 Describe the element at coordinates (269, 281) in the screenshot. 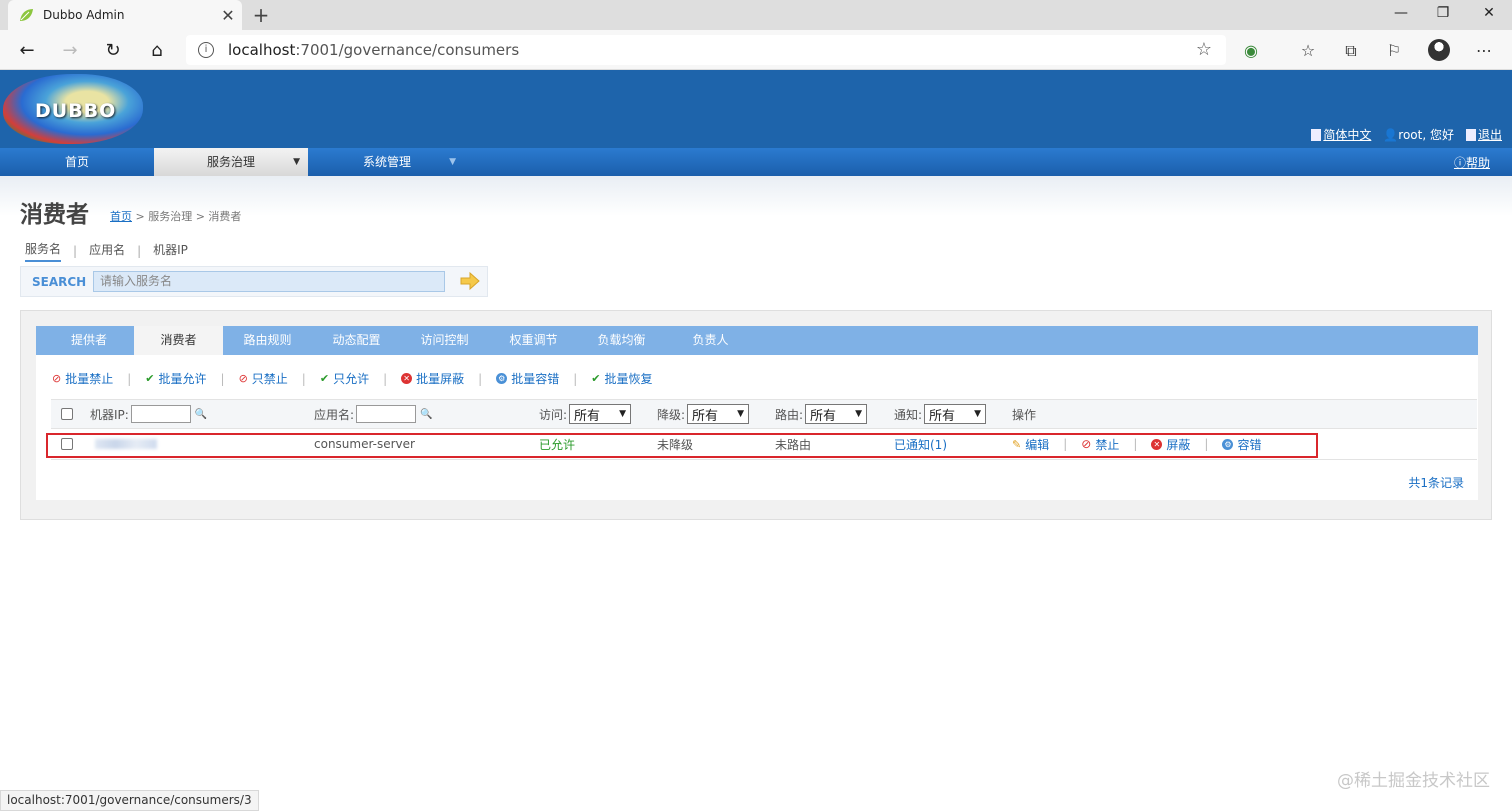

I see `search-input: 请输入服务名` at that location.